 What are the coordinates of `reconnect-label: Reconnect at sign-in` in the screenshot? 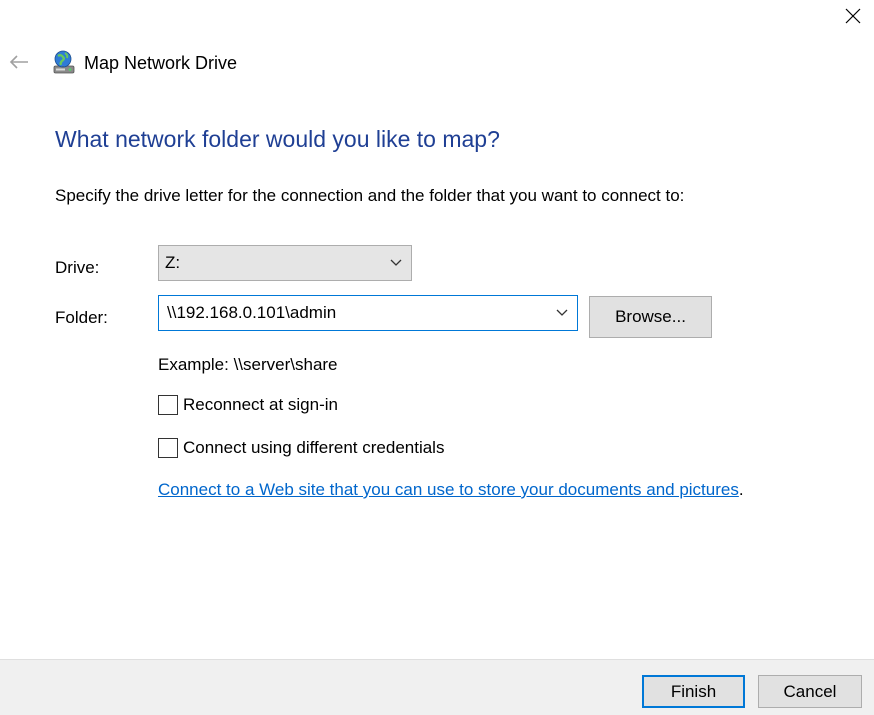 It's located at (260, 405).